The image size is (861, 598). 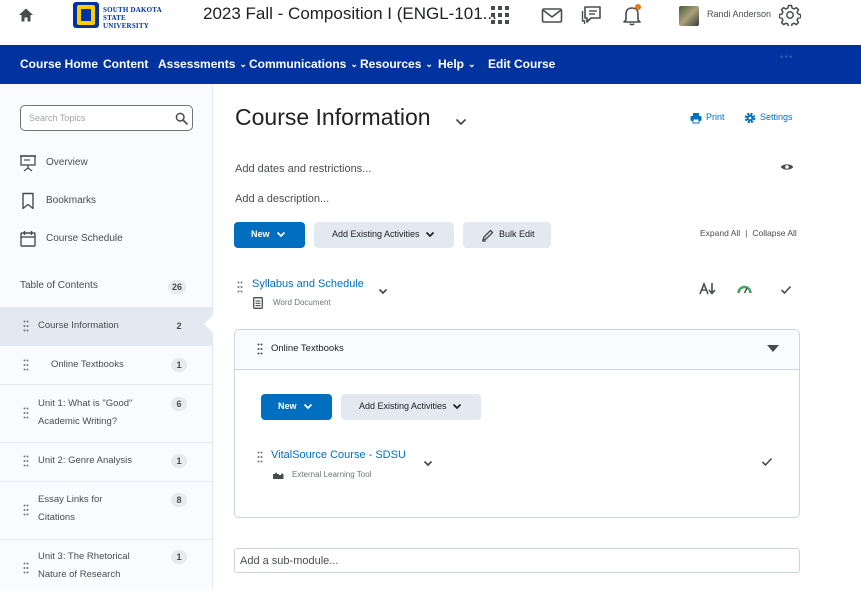 I want to click on module-add-existing-button: Add Existing Activities, so click(x=411, y=407).